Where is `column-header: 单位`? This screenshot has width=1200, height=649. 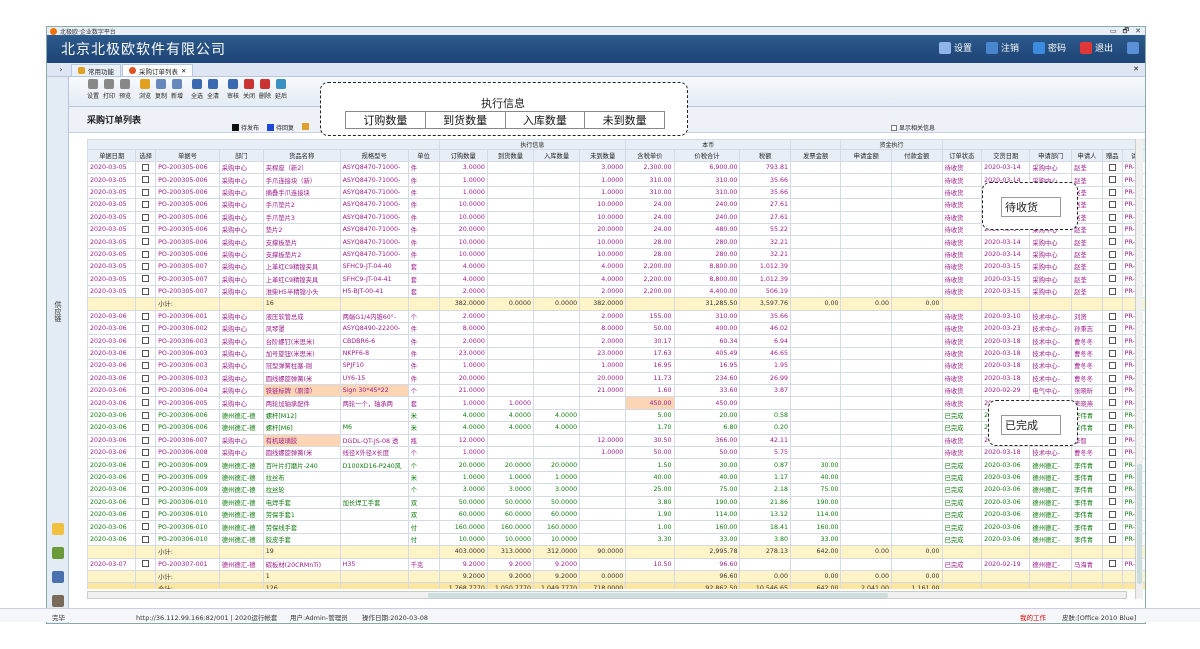
column-header: 单位 is located at coordinates (423, 155).